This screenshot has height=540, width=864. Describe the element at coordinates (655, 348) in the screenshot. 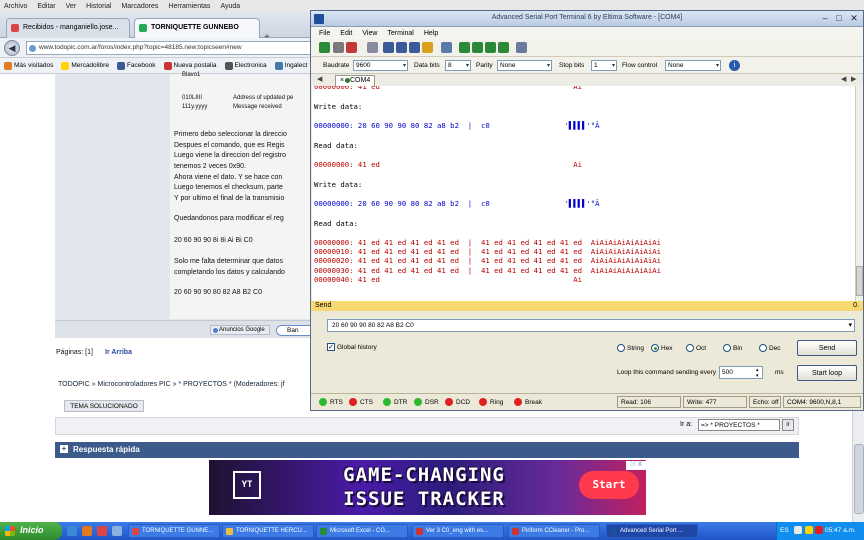

I see `radio-selected-icon` at that location.